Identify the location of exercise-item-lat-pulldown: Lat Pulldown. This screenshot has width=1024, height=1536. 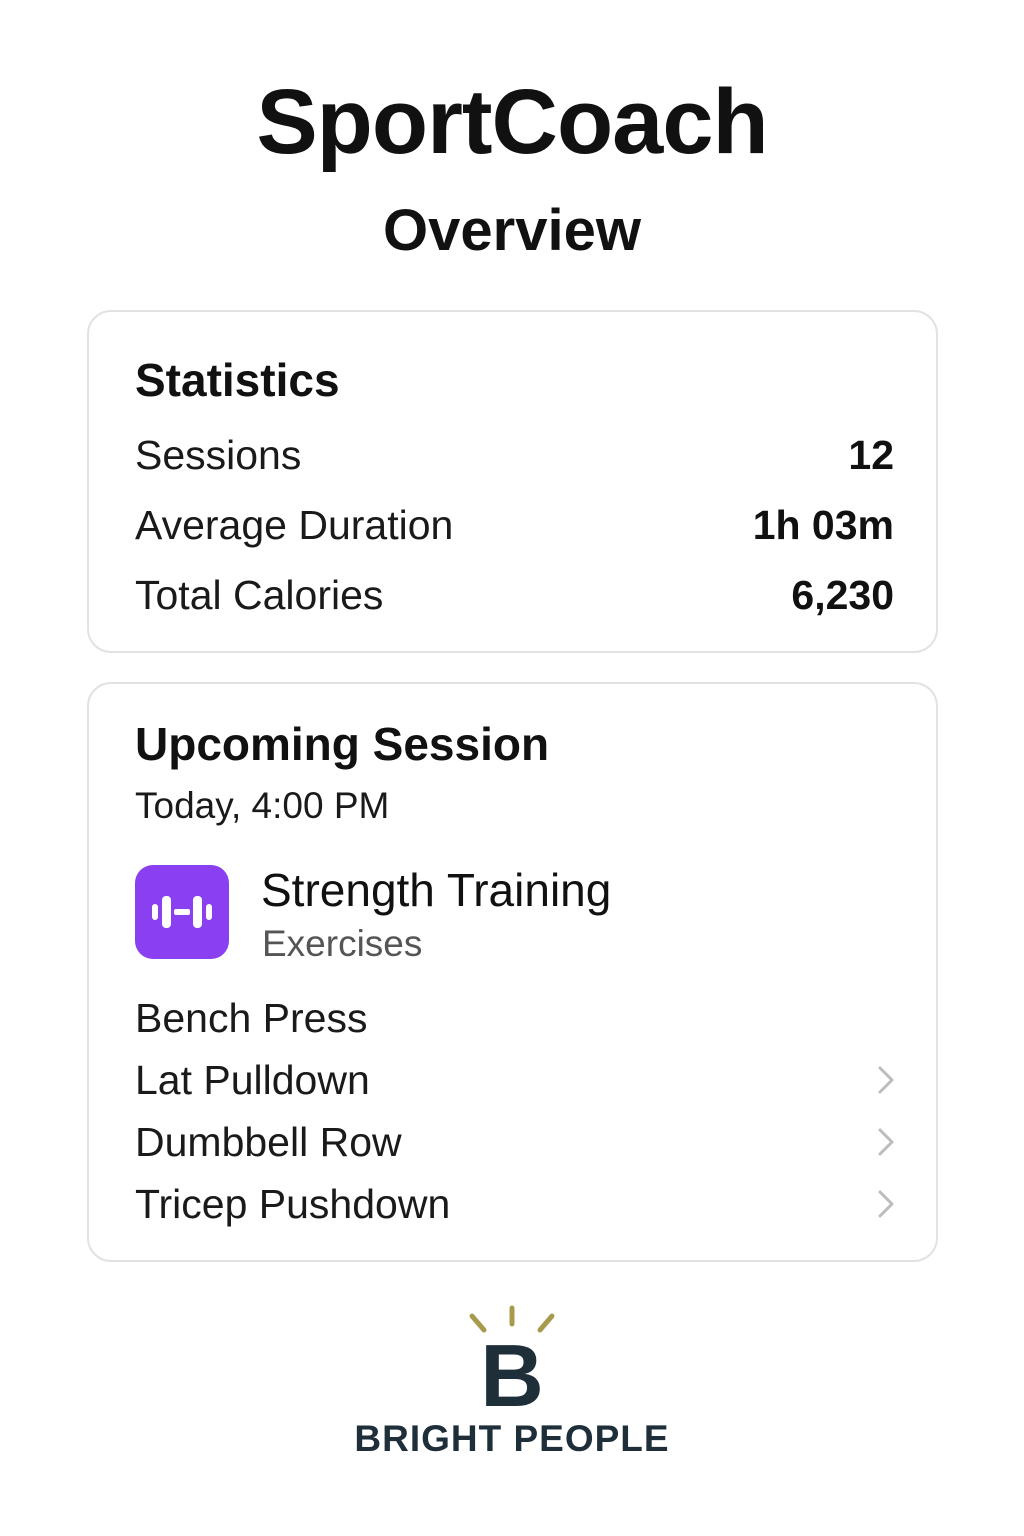
(515, 1080).